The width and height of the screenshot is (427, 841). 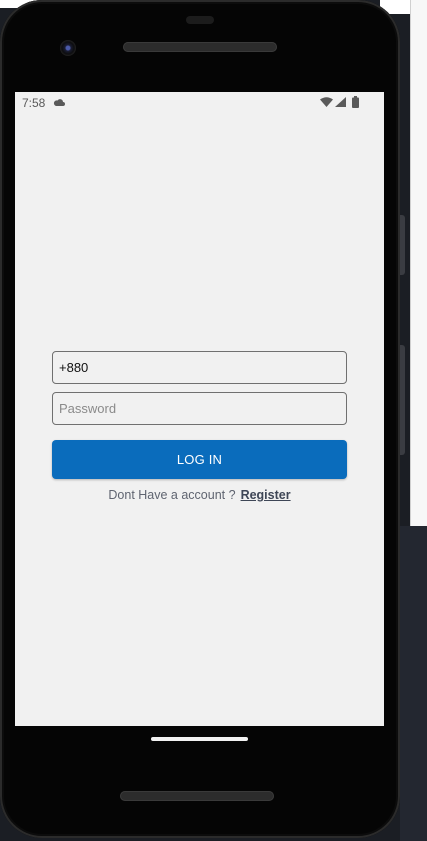 What do you see at coordinates (197, 796) in the screenshot?
I see `bottom-speaker` at bounding box center [197, 796].